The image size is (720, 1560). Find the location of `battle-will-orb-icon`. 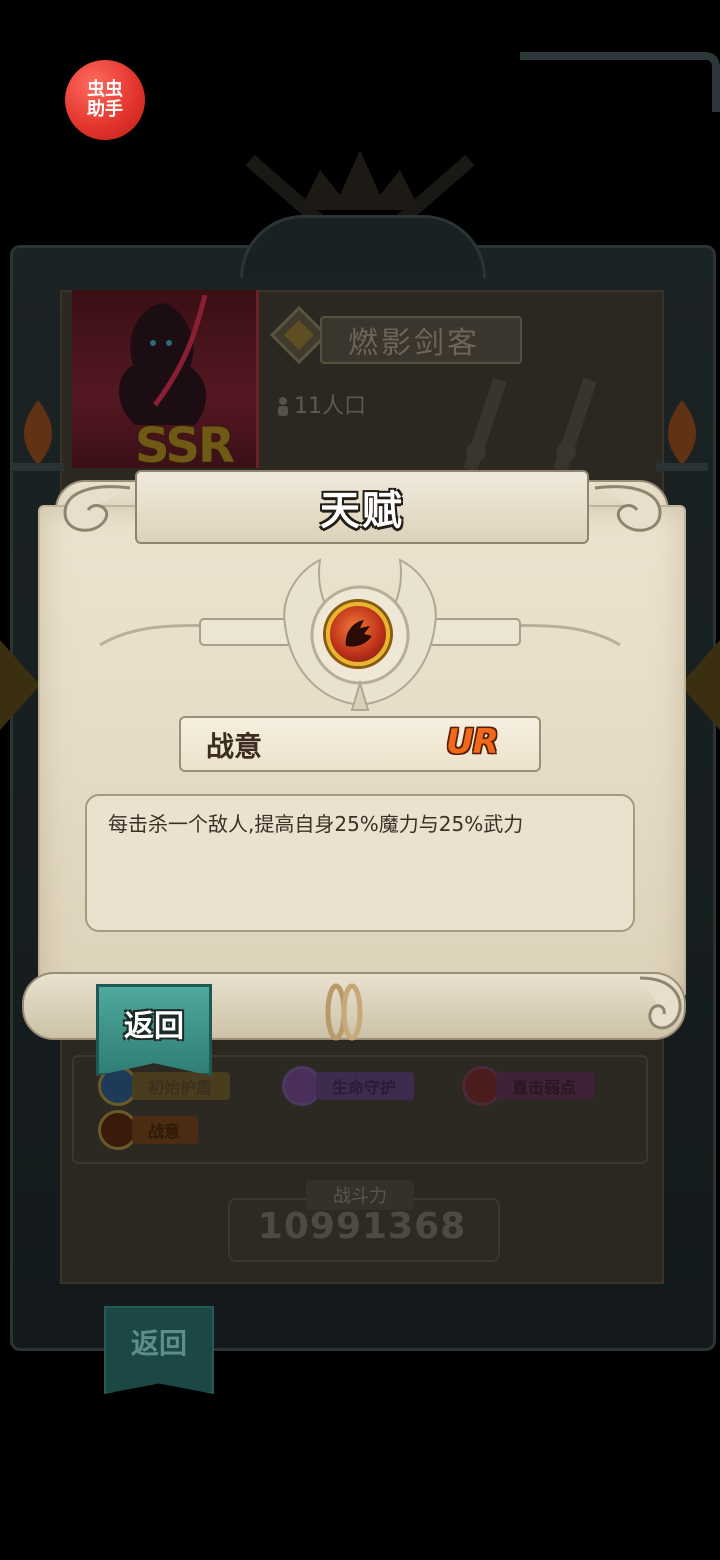

battle-will-orb-icon is located at coordinates (358, 634).